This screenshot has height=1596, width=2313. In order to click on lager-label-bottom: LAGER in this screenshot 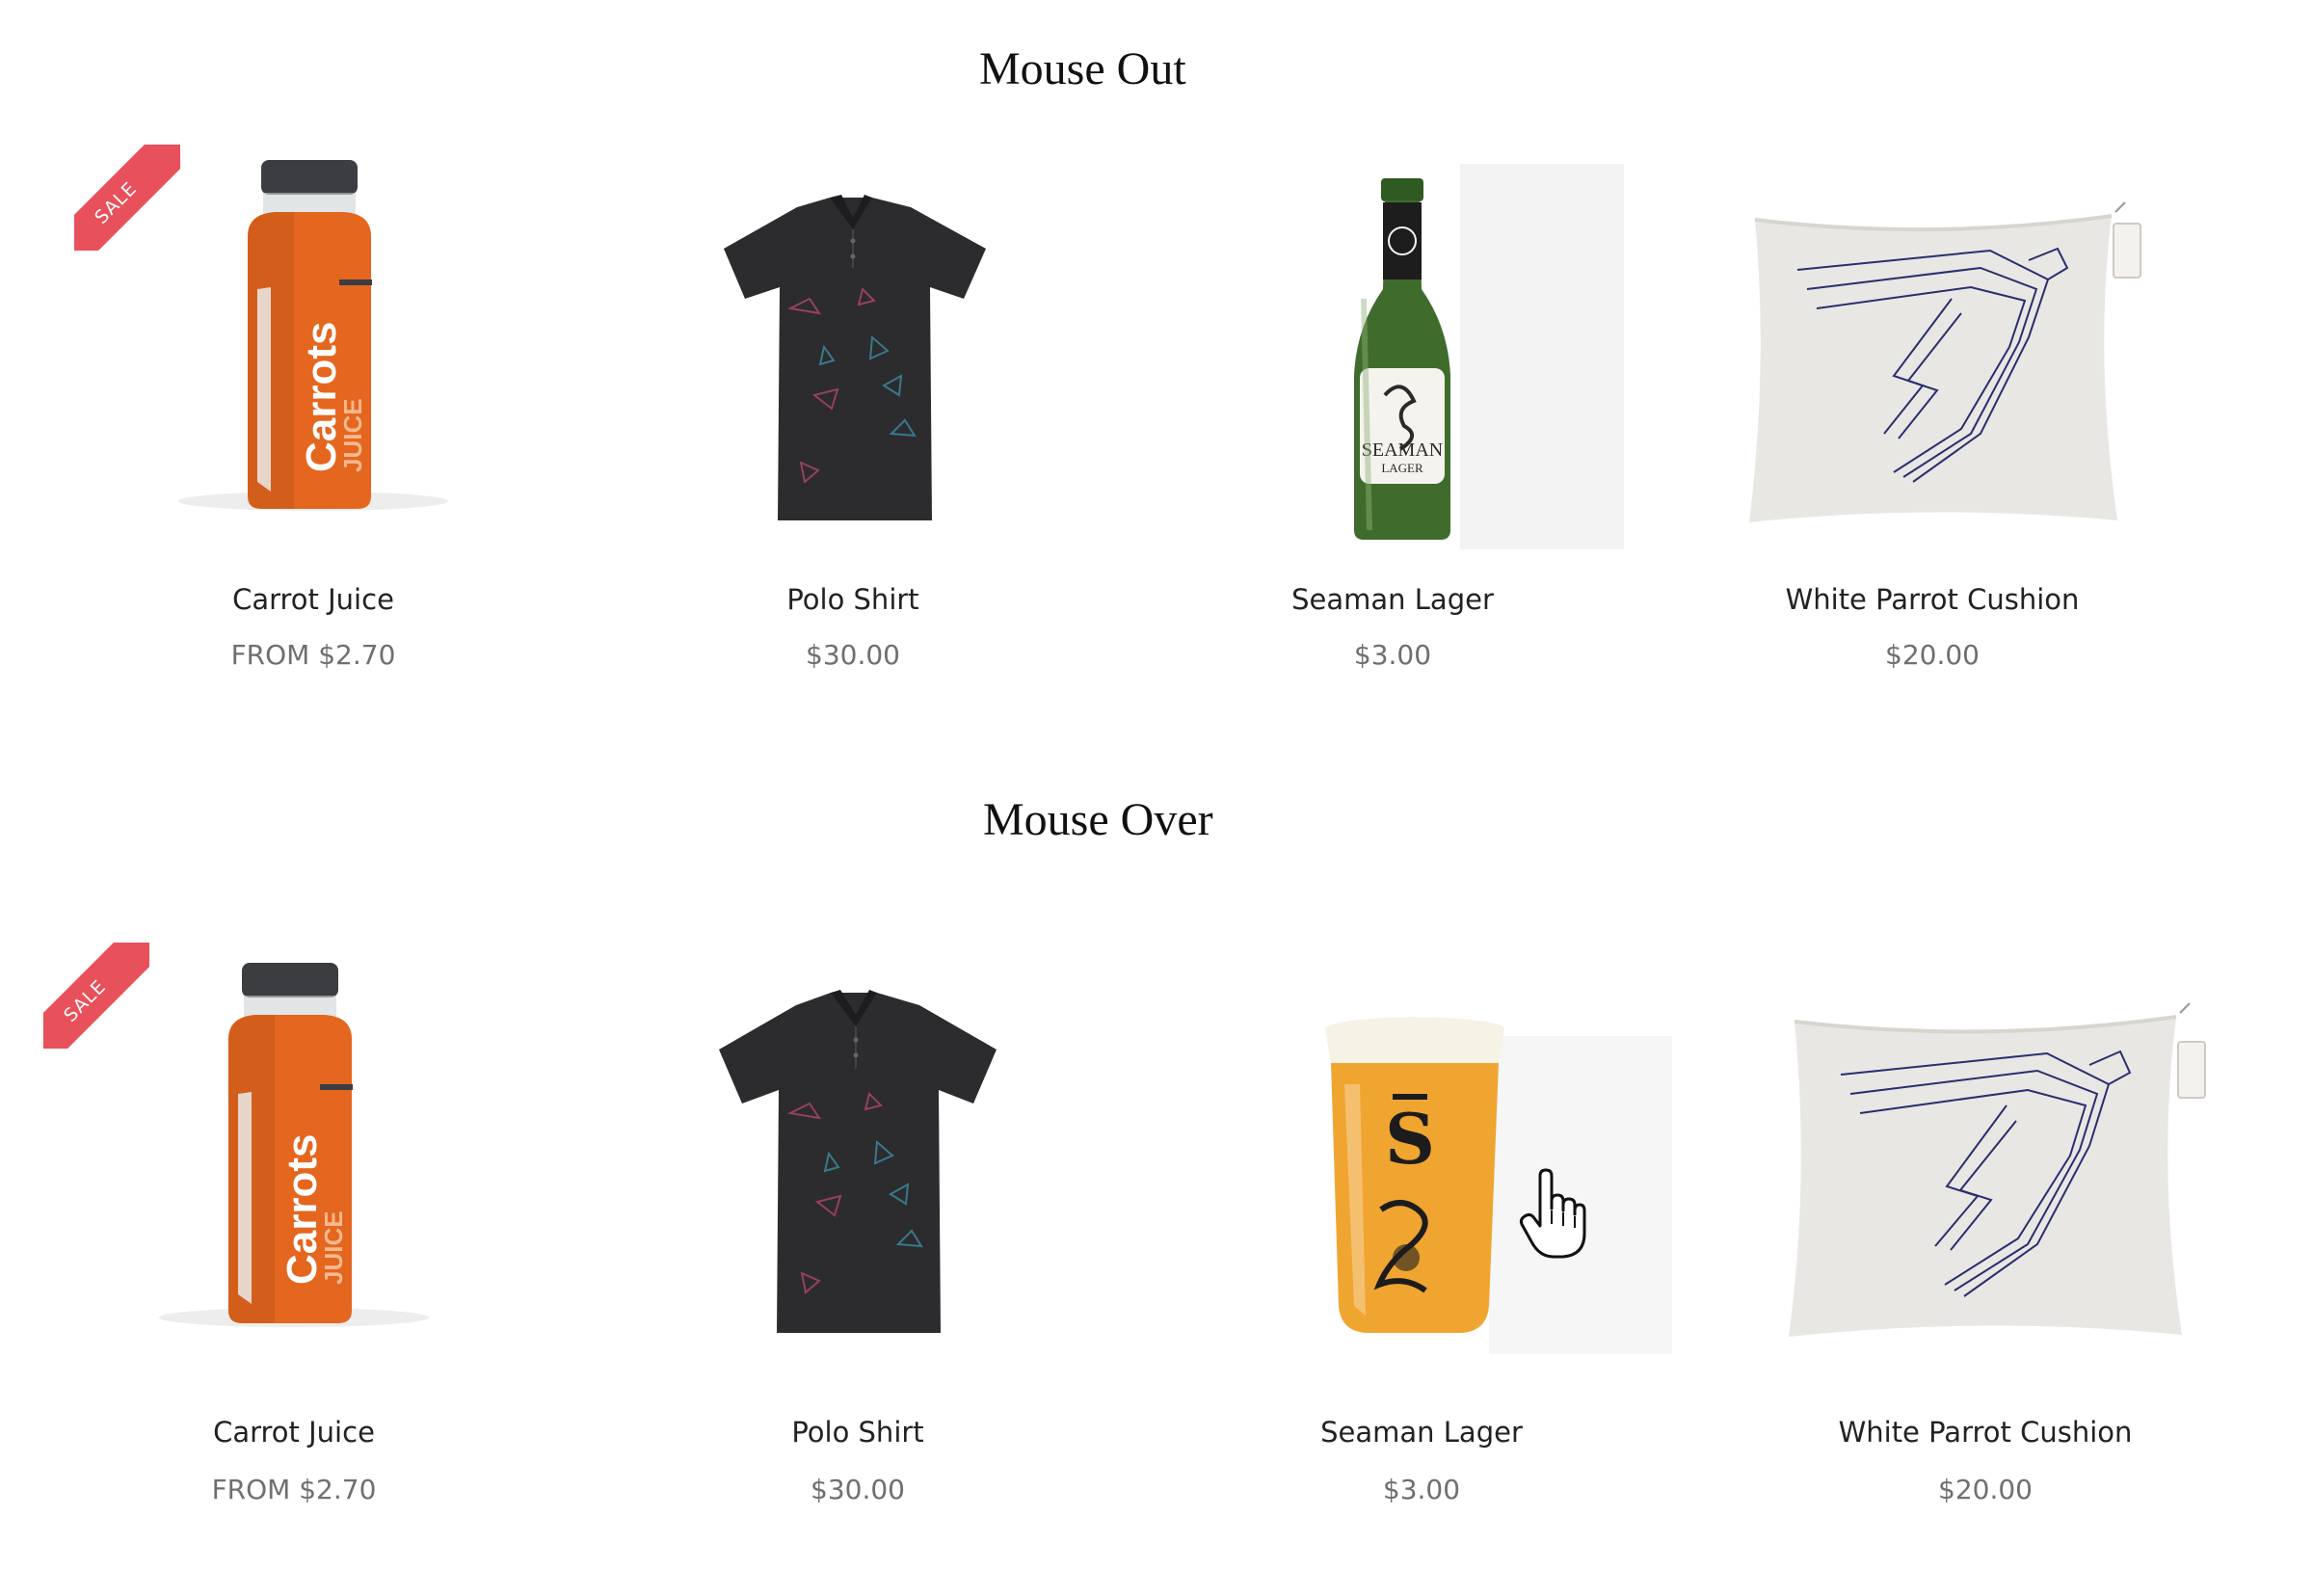, I will do `click(1402, 468)`.